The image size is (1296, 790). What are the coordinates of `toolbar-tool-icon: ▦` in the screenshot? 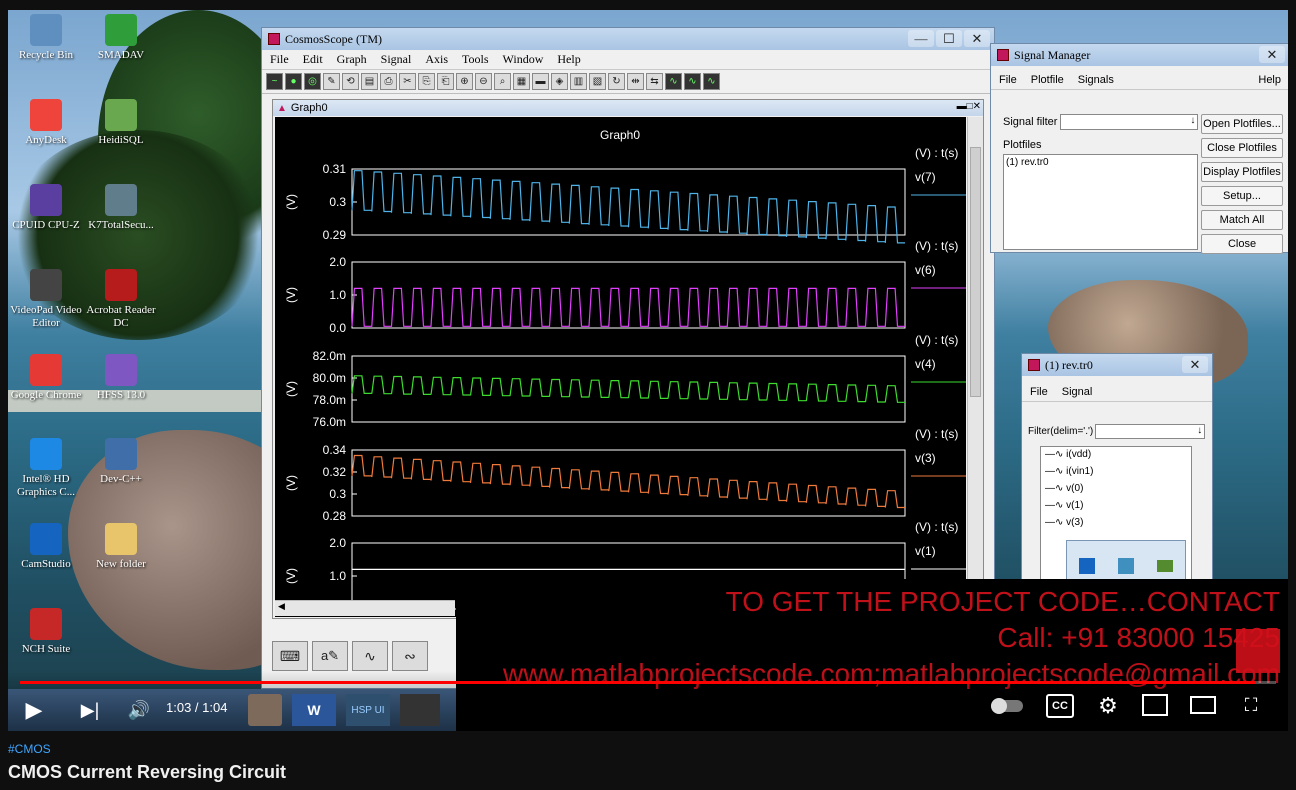 It's located at (521, 81).